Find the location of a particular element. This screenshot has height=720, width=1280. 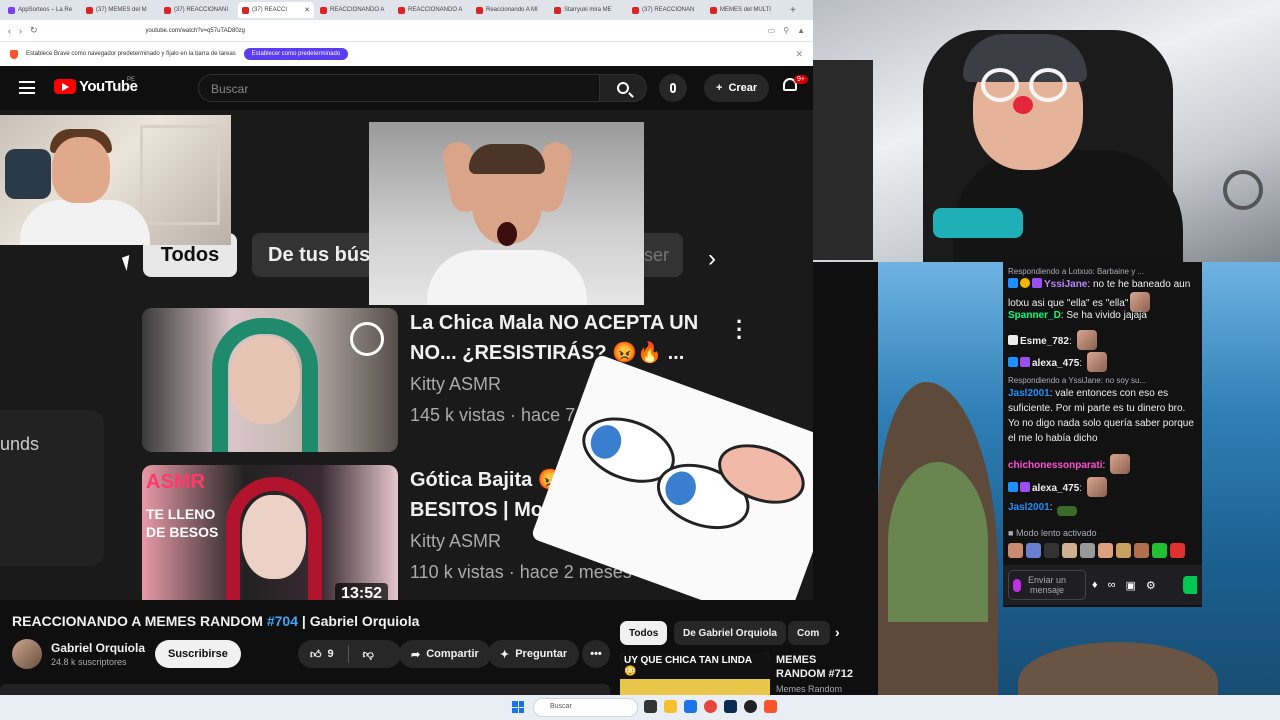

chat-username: Esme_782 is located at coordinates (1044, 341).